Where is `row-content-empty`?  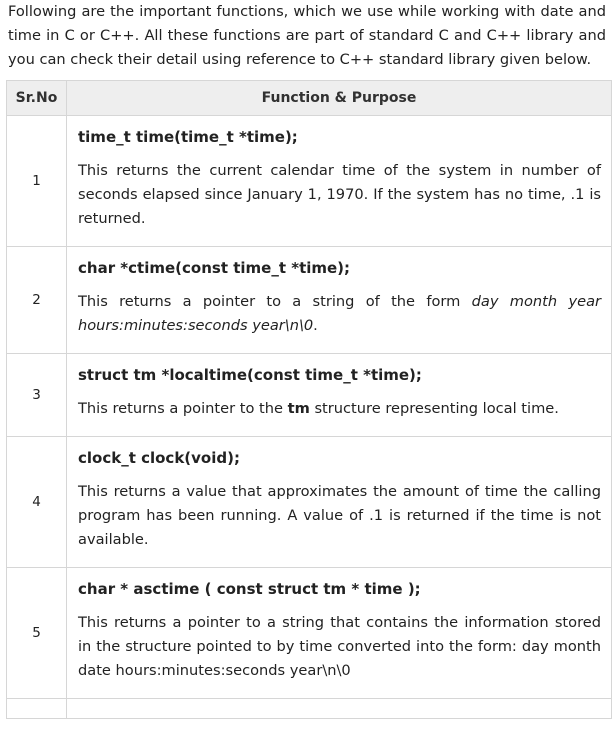
row-content-empty is located at coordinates (339, 708).